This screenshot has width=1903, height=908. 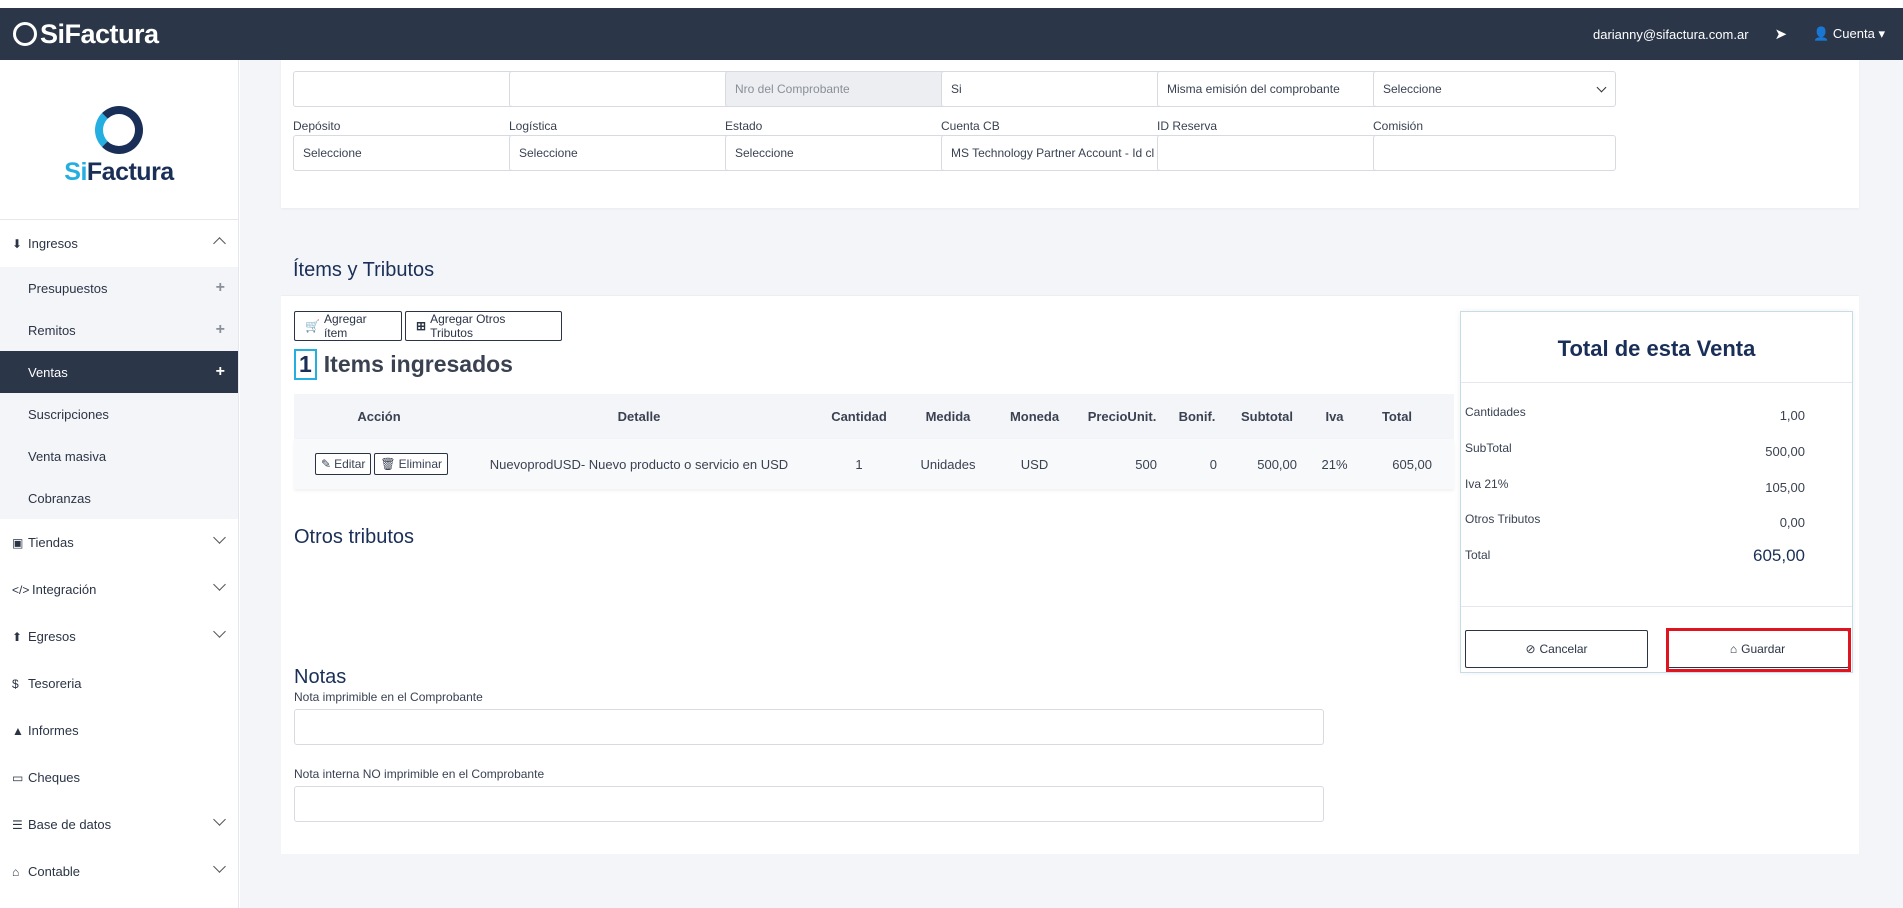 What do you see at coordinates (1053, 153) in the screenshot?
I see `select-value: MS Technology Partner Account - Id cl` at bounding box center [1053, 153].